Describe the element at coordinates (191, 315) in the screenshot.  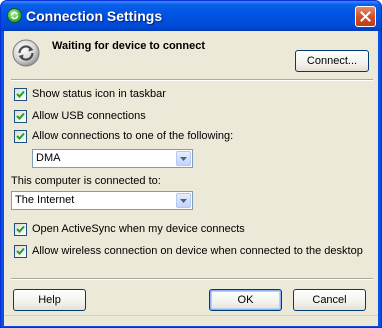
I see `dialog-bottom-edge` at that location.